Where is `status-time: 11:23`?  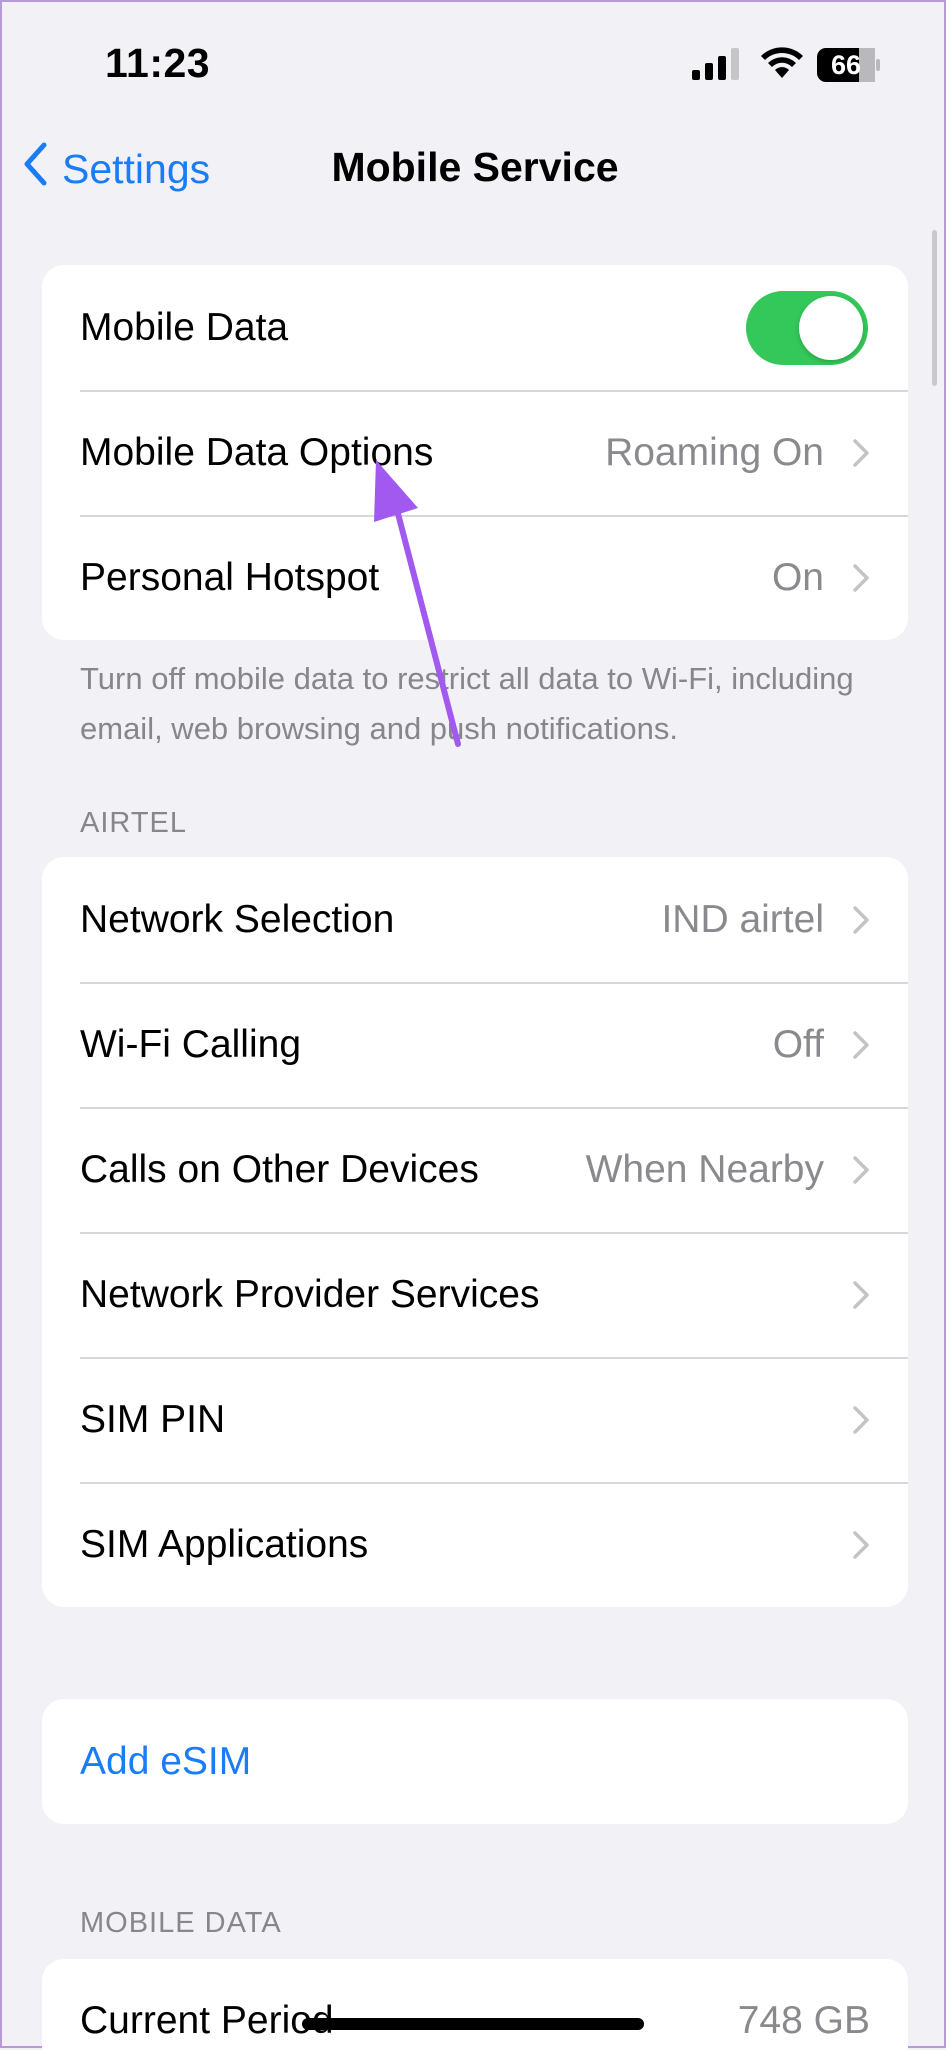
status-time: 11:23 is located at coordinates (158, 63).